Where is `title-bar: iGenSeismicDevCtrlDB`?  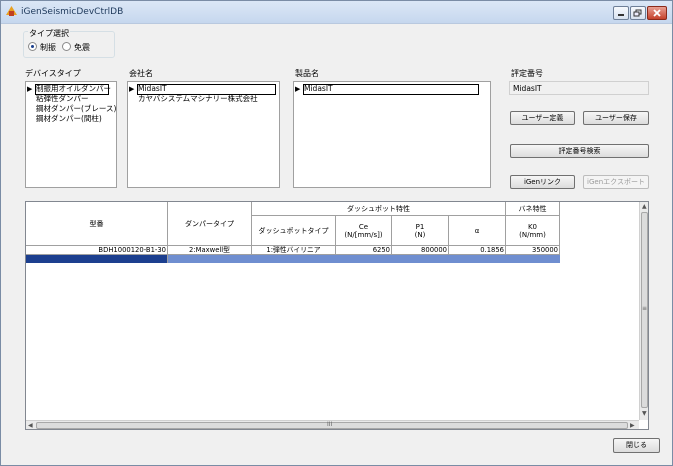 title-bar: iGenSeismicDevCtrlDB is located at coordinates (336, 12).